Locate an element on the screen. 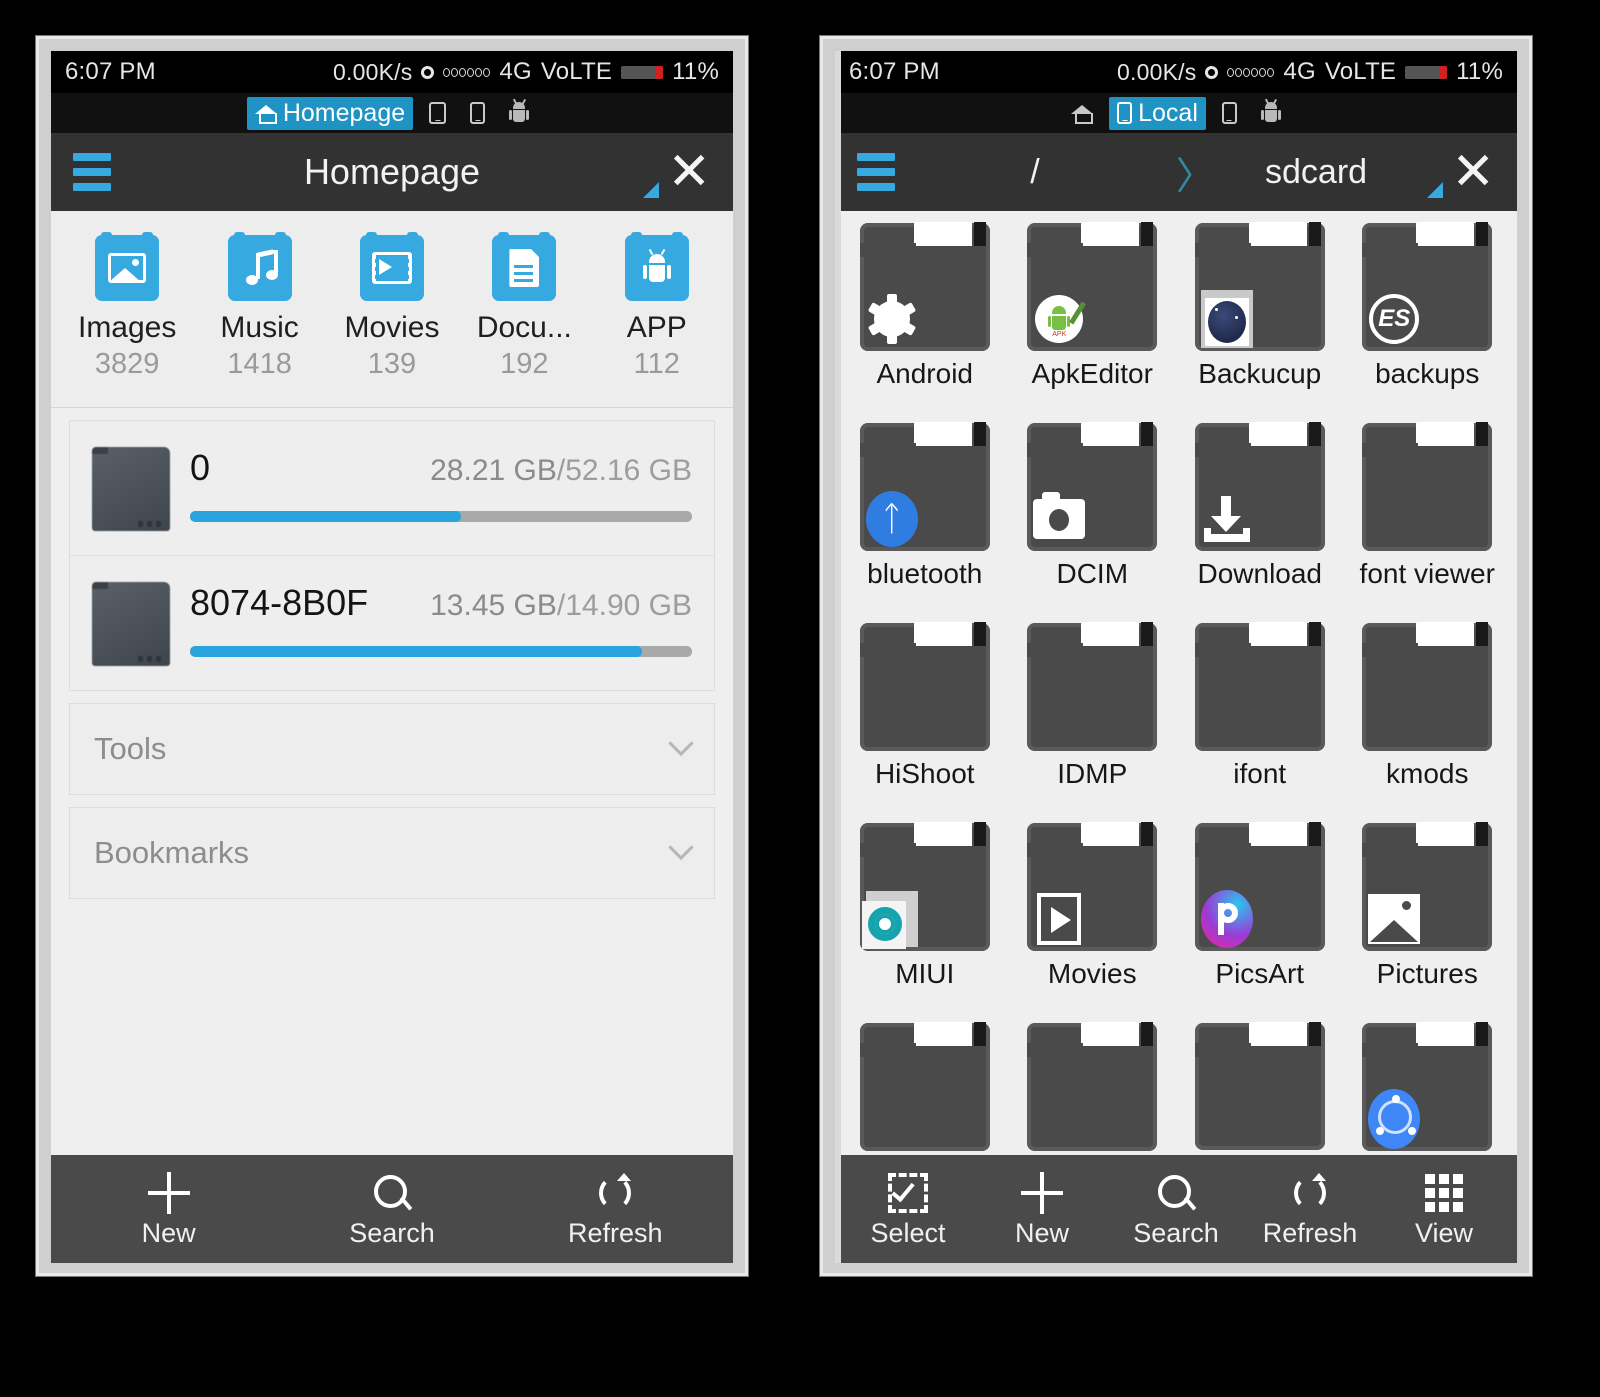 The image size is (1600, 1397). select-button: Select is located at coordinates (908, 1209).